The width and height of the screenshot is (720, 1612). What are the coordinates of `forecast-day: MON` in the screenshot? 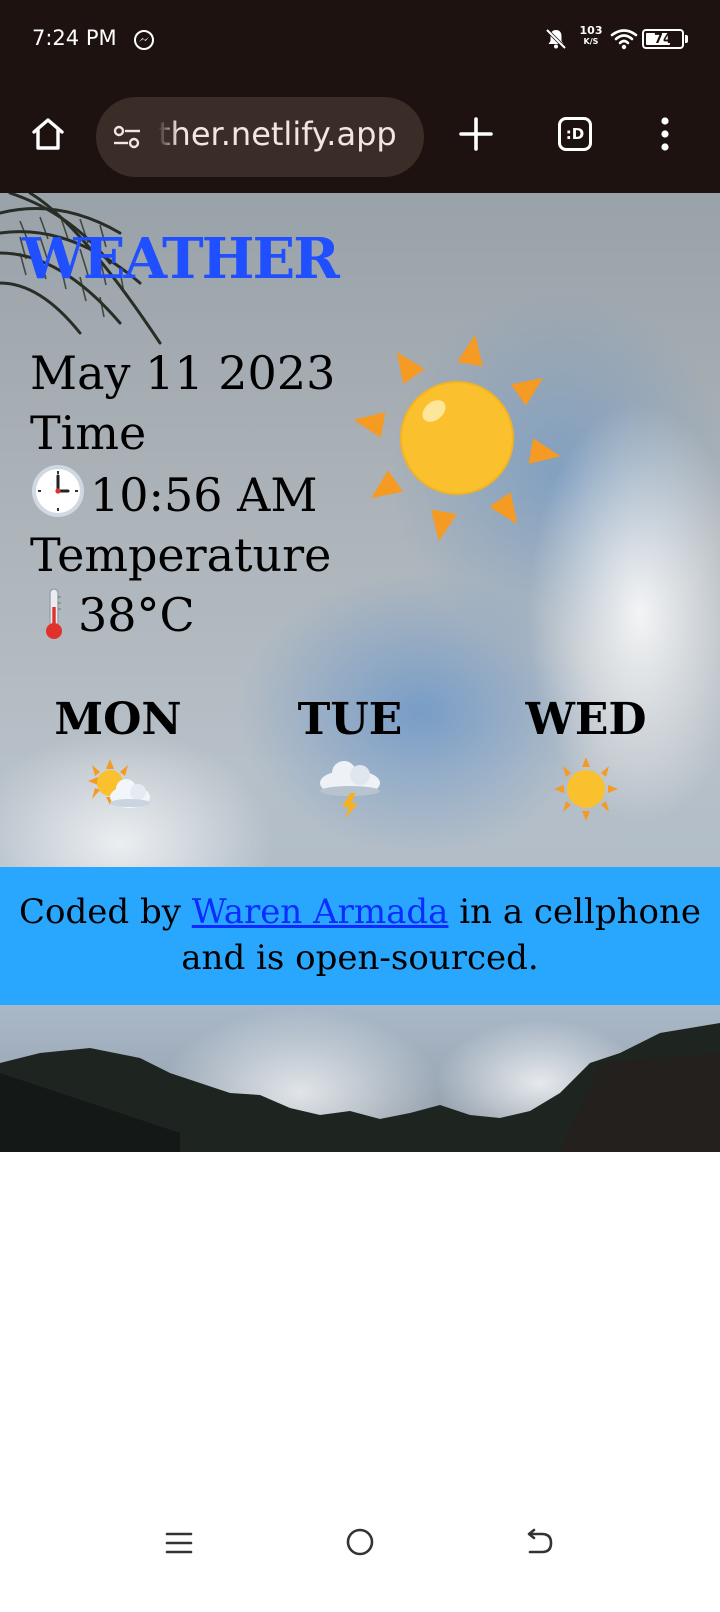 It's located at (118, 758).